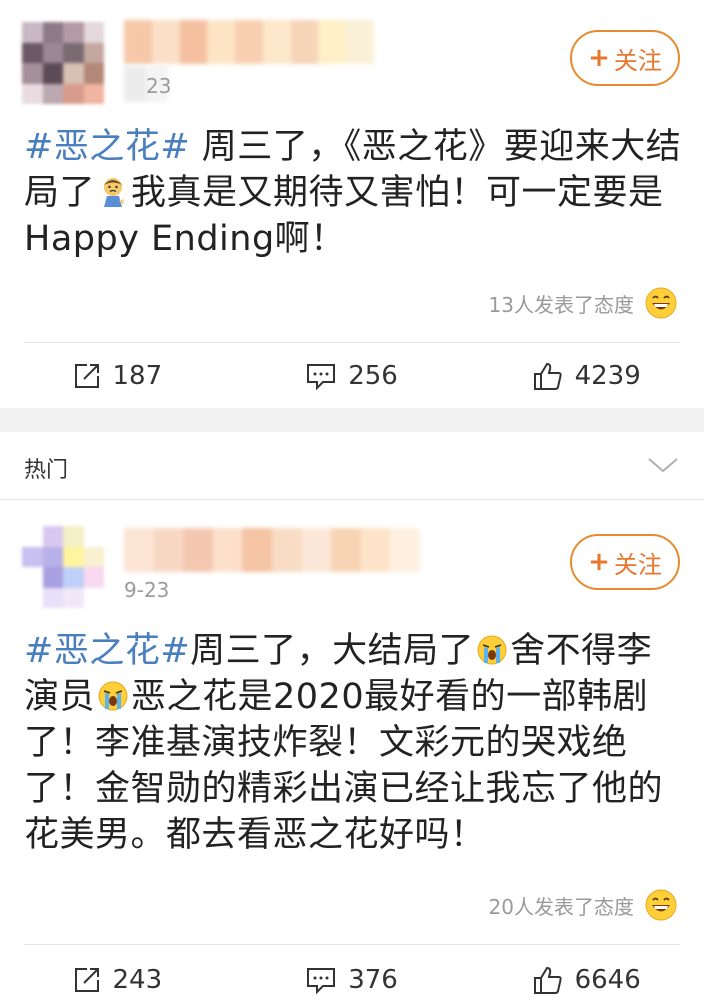 The image size is (704, 1000). What do you see at coordinates (352, 420) in the screenshot?
I see `section-gap` at bounding box center [352, 420].